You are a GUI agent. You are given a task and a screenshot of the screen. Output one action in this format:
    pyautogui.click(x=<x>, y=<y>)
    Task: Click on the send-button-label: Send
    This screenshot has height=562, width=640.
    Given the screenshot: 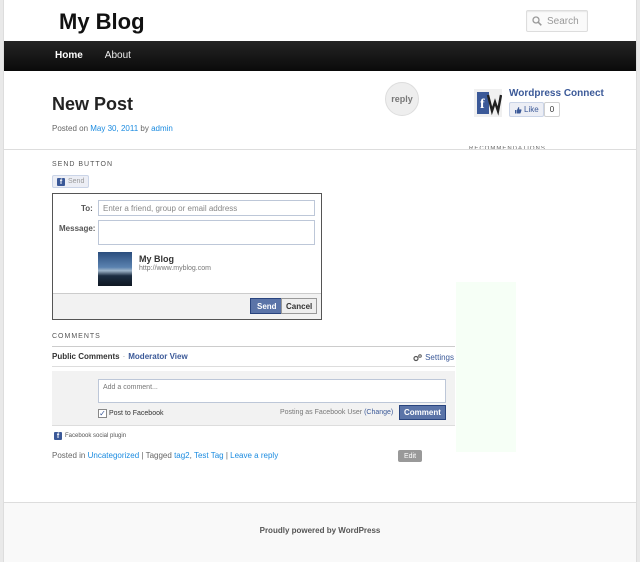 What is the action you would take?
    pyautogui.click(x=76, y=181)
    